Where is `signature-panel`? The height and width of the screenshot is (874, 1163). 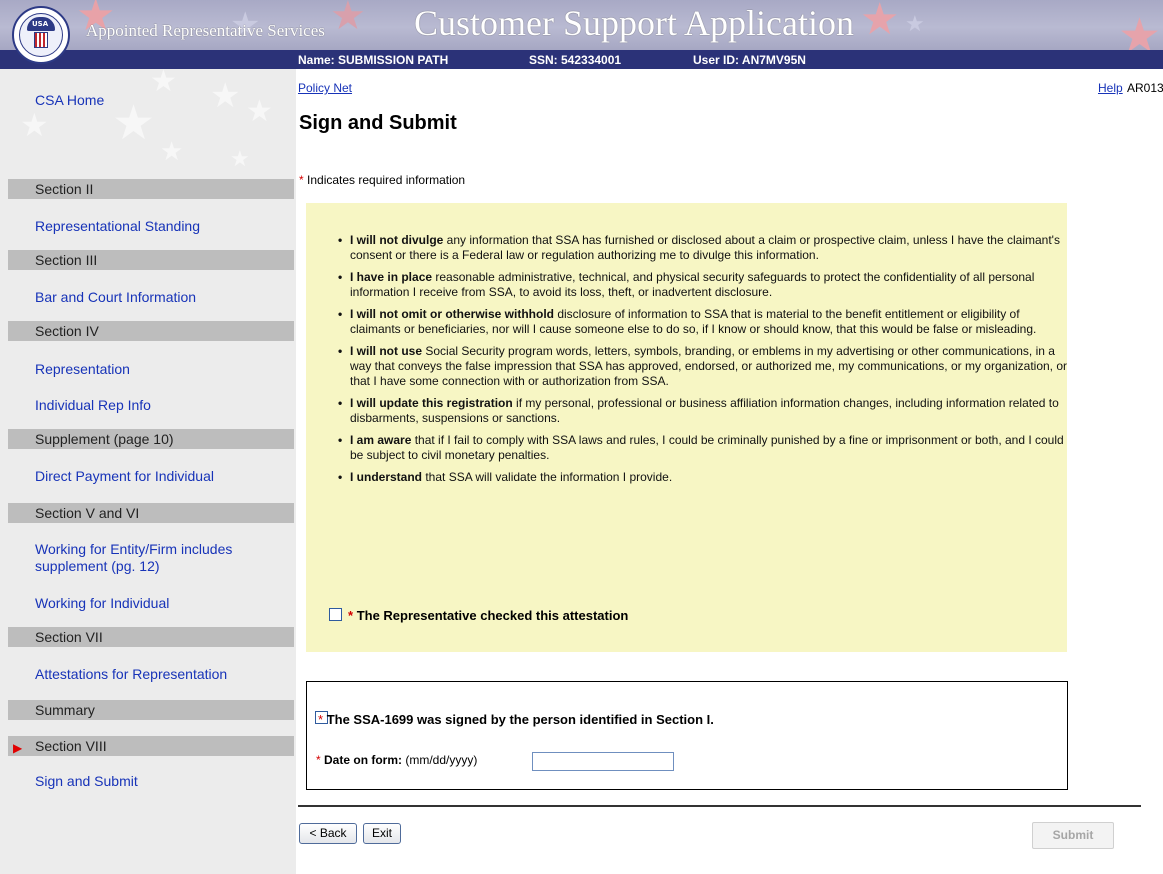
signature-panel is located at coordinates (687, 735).